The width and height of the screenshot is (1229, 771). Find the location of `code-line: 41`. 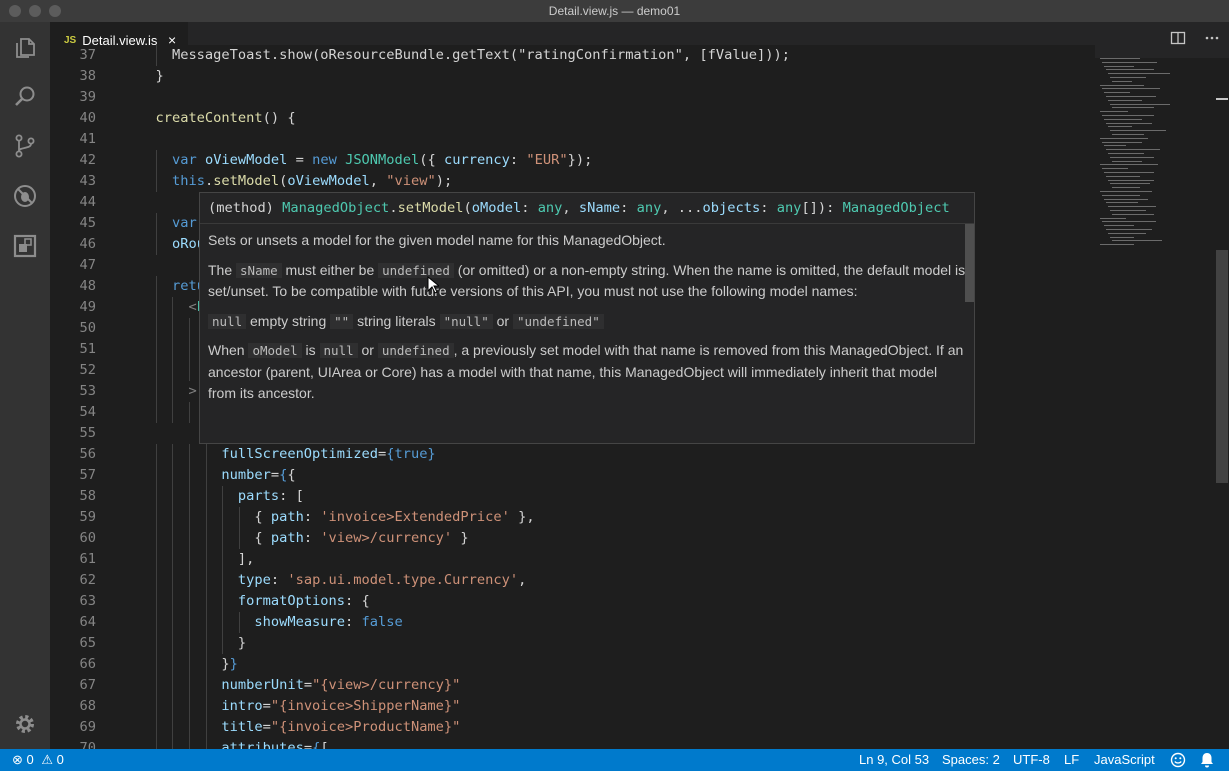

code-line: 41 is located at coordinates (572, 139).